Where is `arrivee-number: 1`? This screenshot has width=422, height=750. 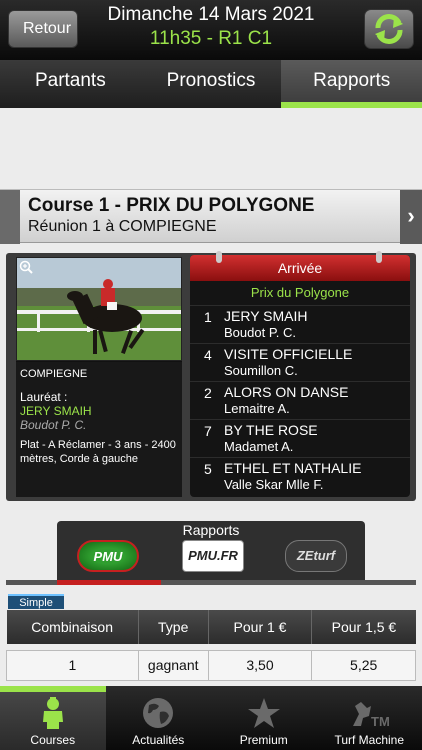
arrivee-number: 1 is located at coordinates (208, 317).